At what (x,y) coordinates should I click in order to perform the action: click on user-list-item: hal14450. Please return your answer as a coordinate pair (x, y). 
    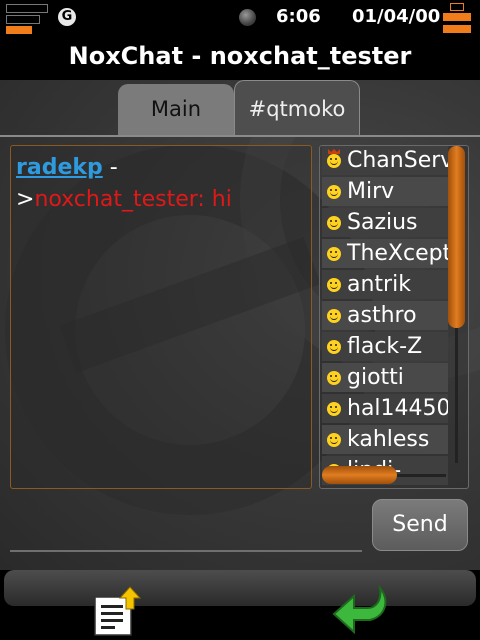
    Looking at the image, I should click on (385, 408).